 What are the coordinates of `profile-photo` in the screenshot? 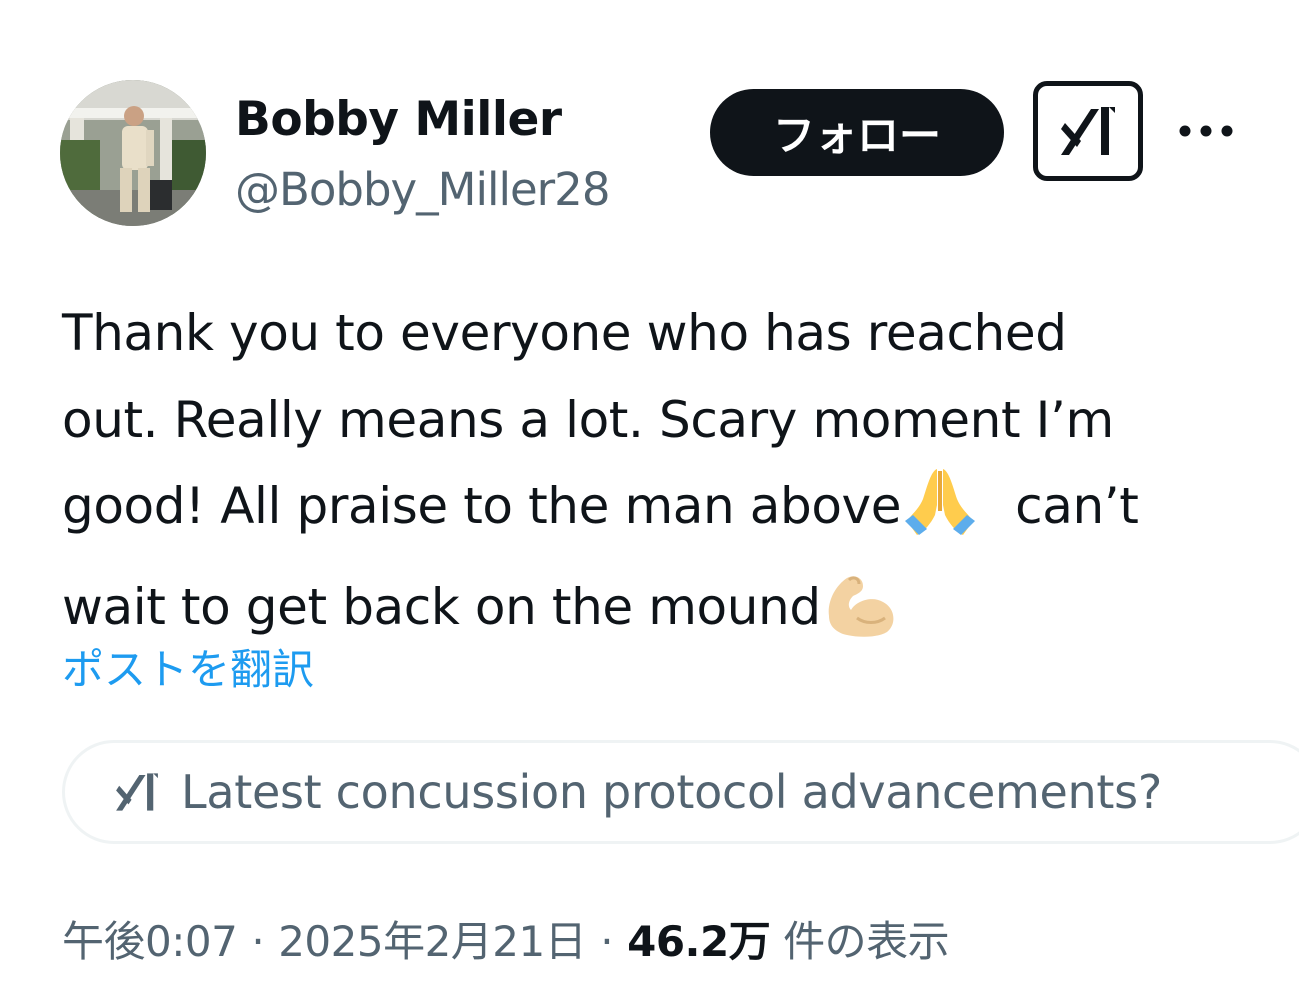 It's located at (133, 153).